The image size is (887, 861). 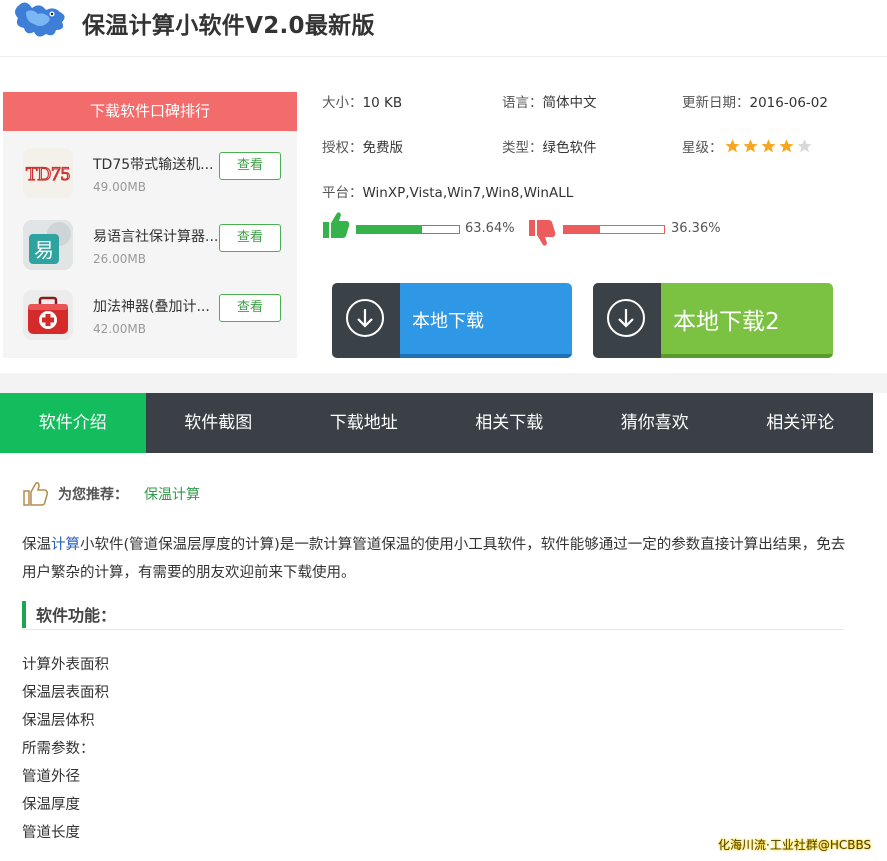 I want to click on rating-label: 星级：, so click(x=702, y=148).